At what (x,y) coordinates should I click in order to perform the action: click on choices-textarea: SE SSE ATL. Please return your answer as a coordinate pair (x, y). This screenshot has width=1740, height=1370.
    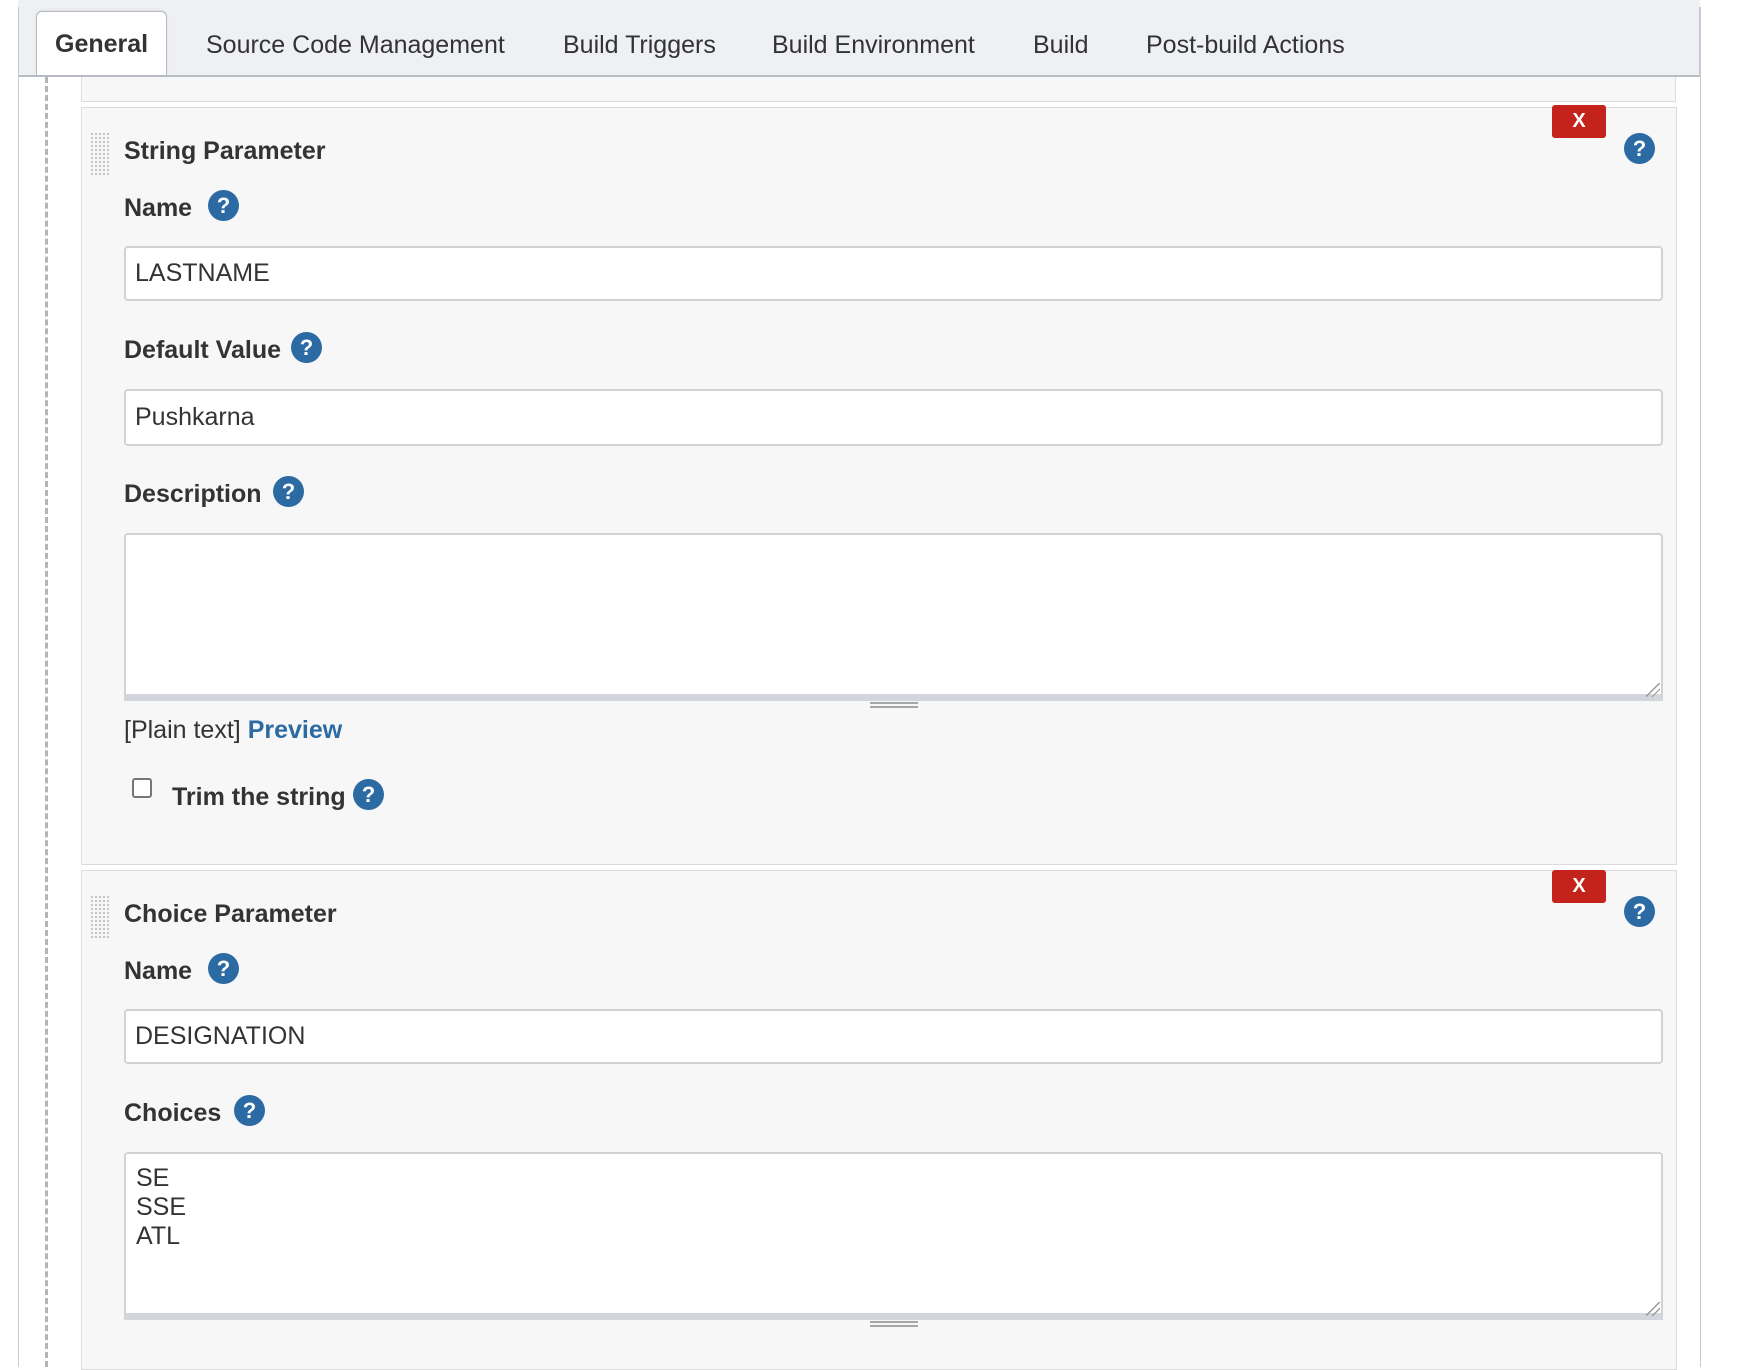
    Looking at the image, I should click on (893, 1236).